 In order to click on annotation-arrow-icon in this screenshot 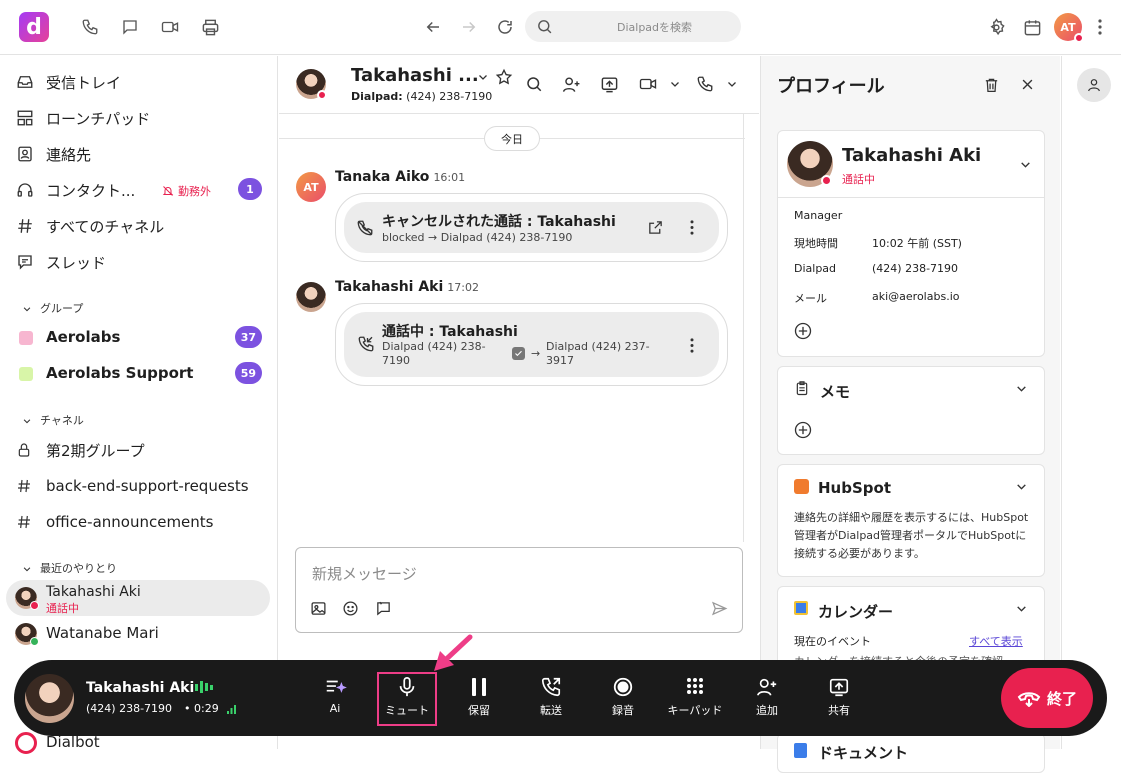, I will do `click(453, 652)`.